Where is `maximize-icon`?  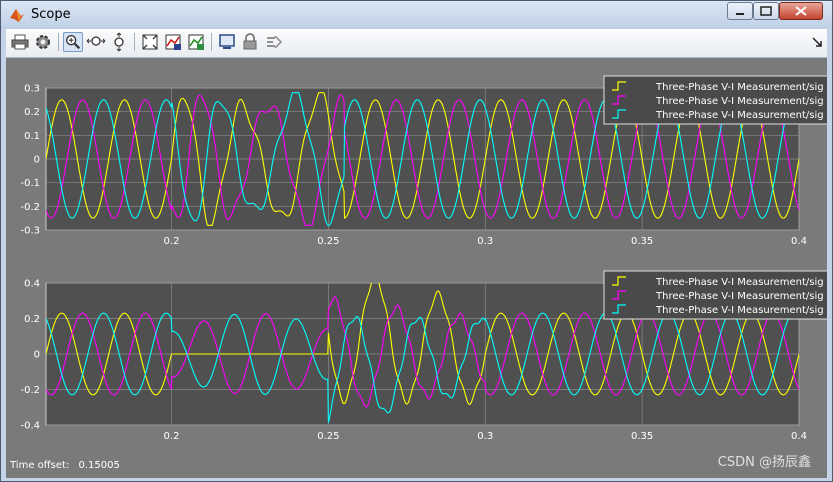
maximize-icon is located at coordinates (766, 11).